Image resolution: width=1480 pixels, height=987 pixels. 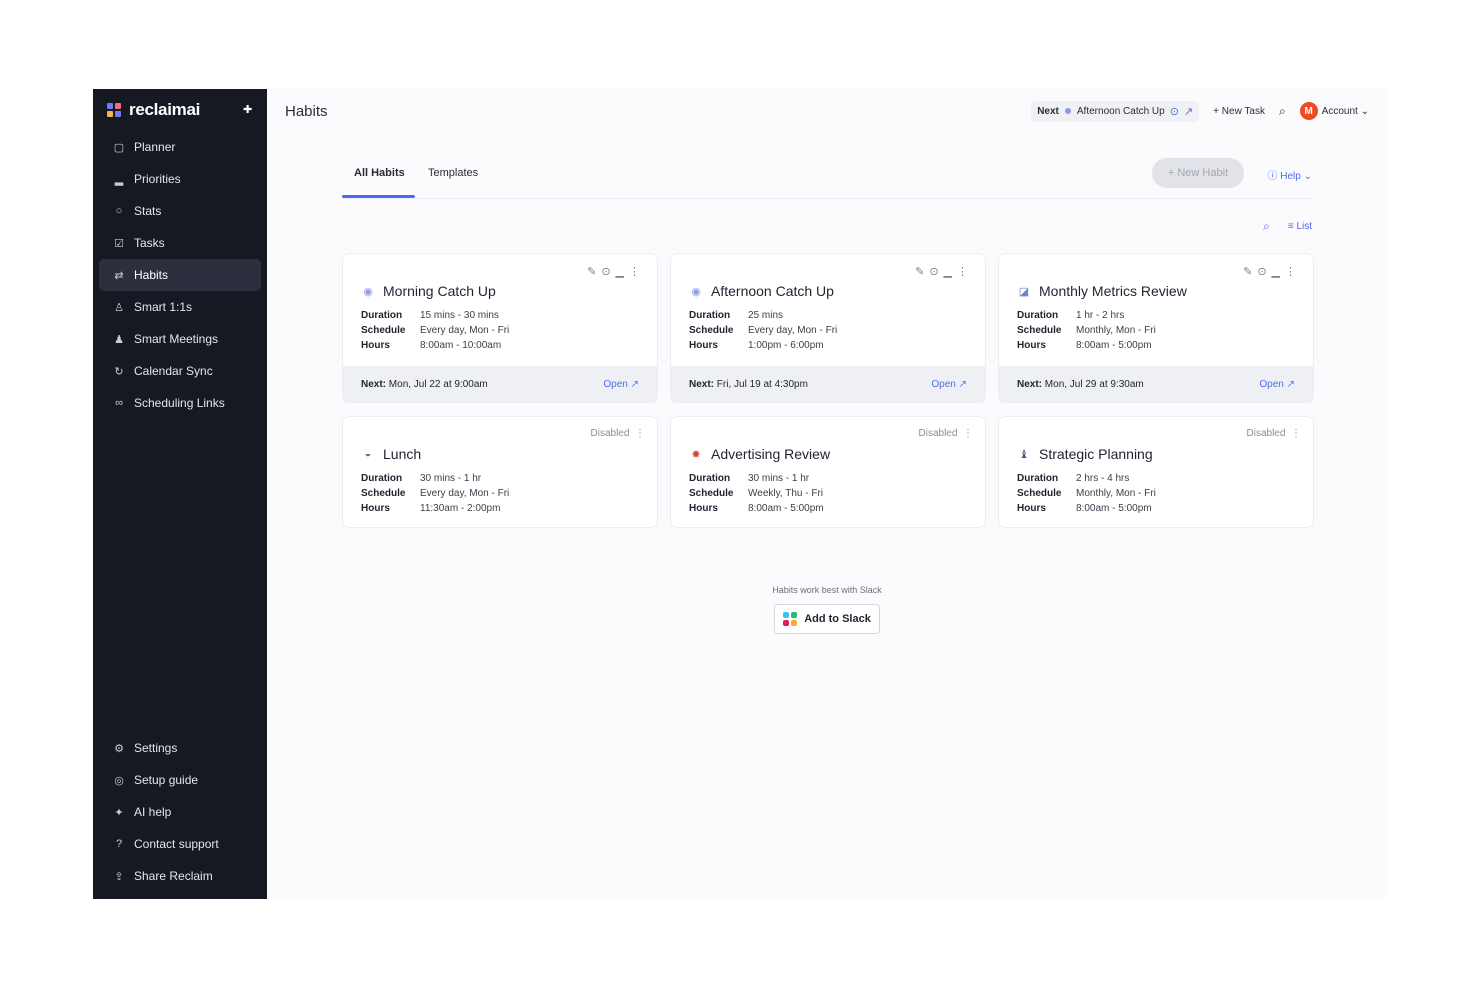 What do you see at coordinates (180, 844) in the screenshot?
I see `sidebar-item-contact-support: ? Contact support` at bounding box center [180, 844].